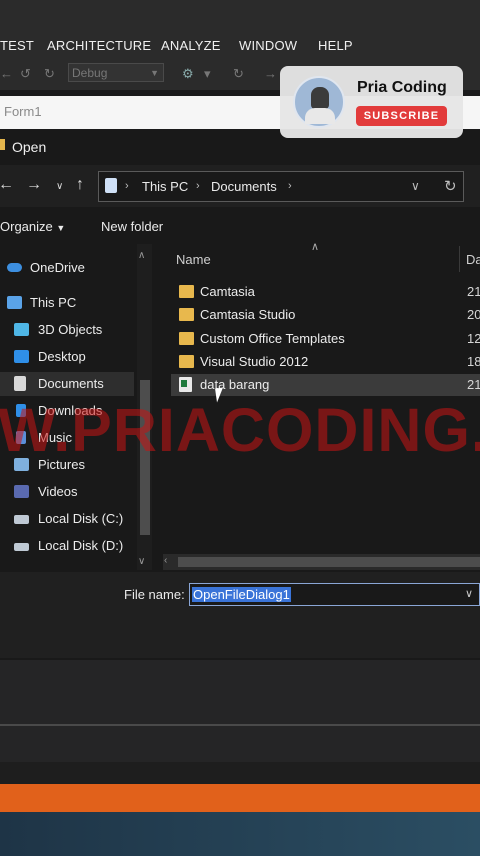 The height and width of the screenshot is (856, 480). I want to click on avatar-head, so click(320, 98).